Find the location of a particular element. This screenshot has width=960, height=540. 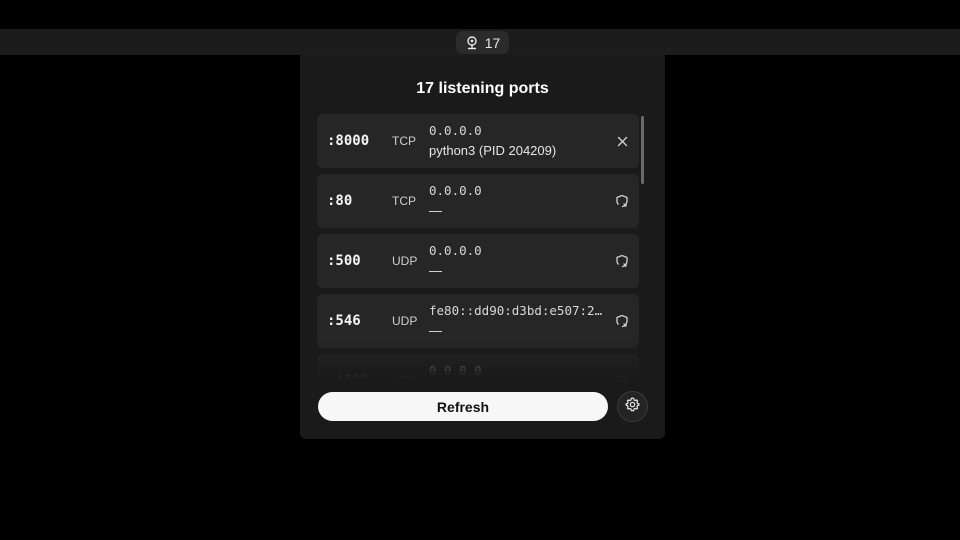

list-scrollbar is located at coordinates (642, 150).